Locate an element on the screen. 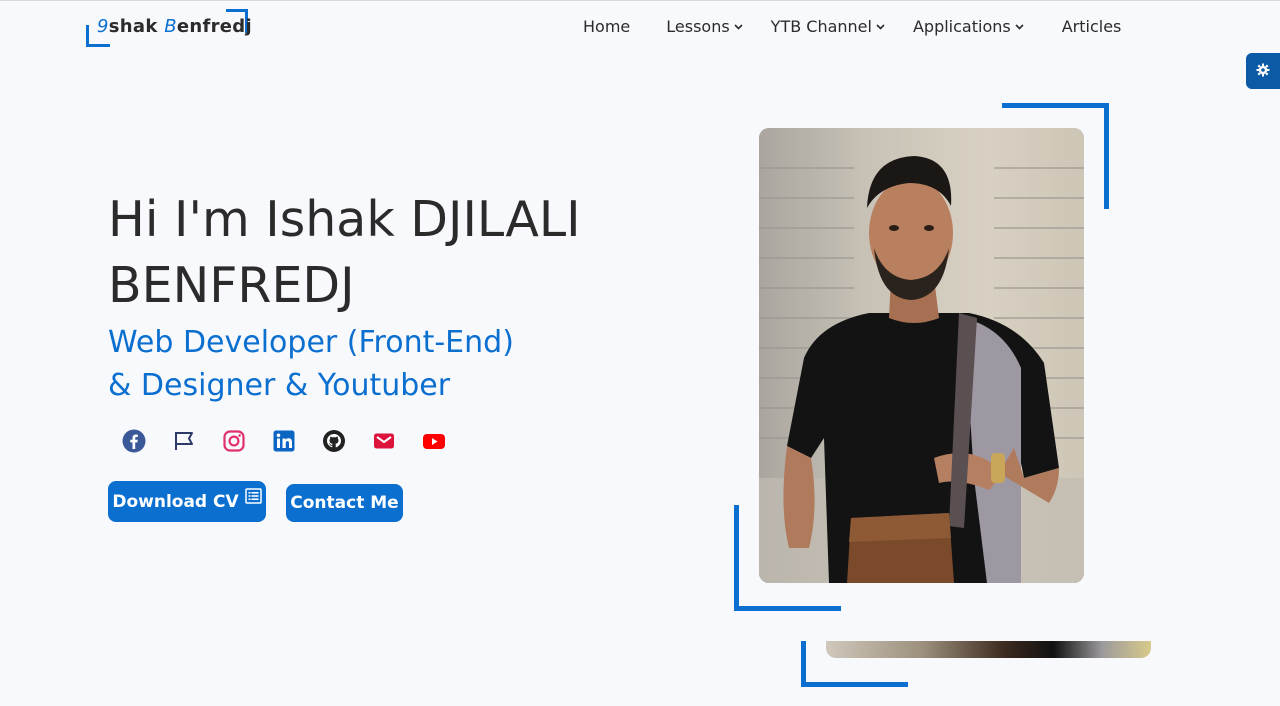 The width and height of the screenshot is (1280, 706). linkedin-icon is located at coordinates (284, 441).